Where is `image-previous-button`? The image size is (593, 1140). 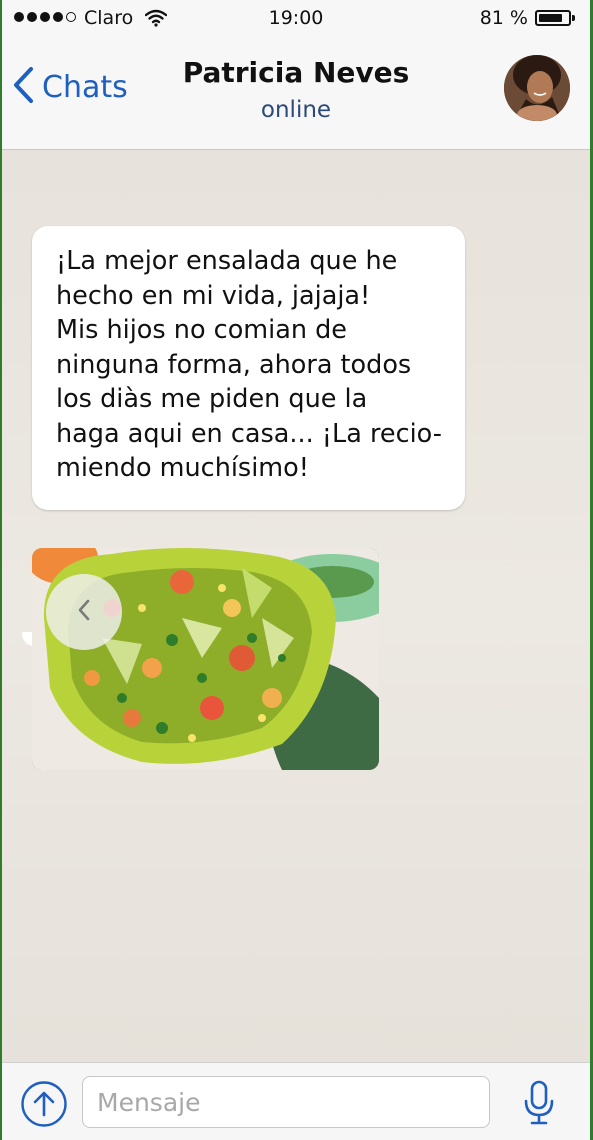 image-previous-button is located at coordinates (84, 612).